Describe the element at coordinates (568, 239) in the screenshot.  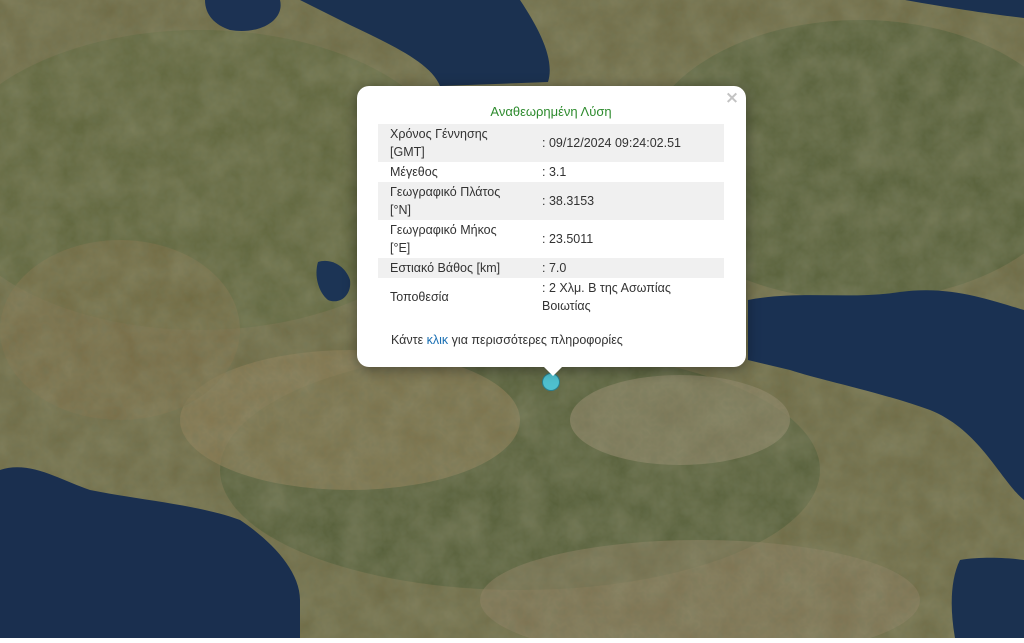
I see `longitude-value: : 23.5011` at that location.